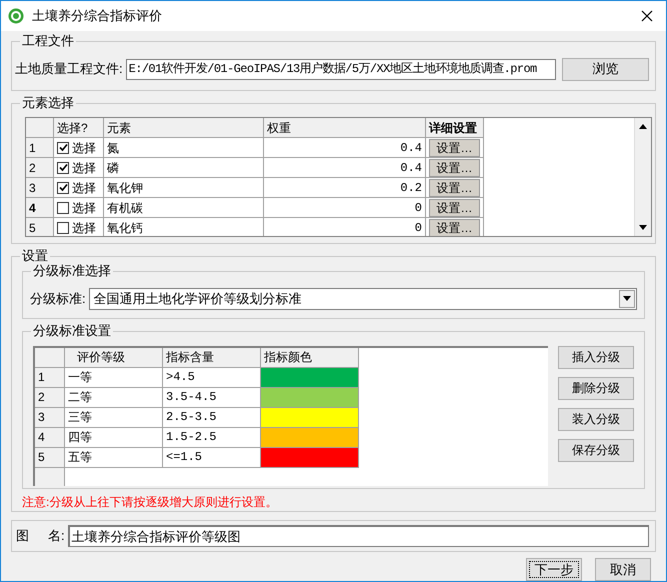 The width and height of the screenshot is (667, 582). What do you see at coordinates (97, 16) in the screenshot?
I see `window-title: 土壤养分综合指标评价` at bounding box center [97, 16].